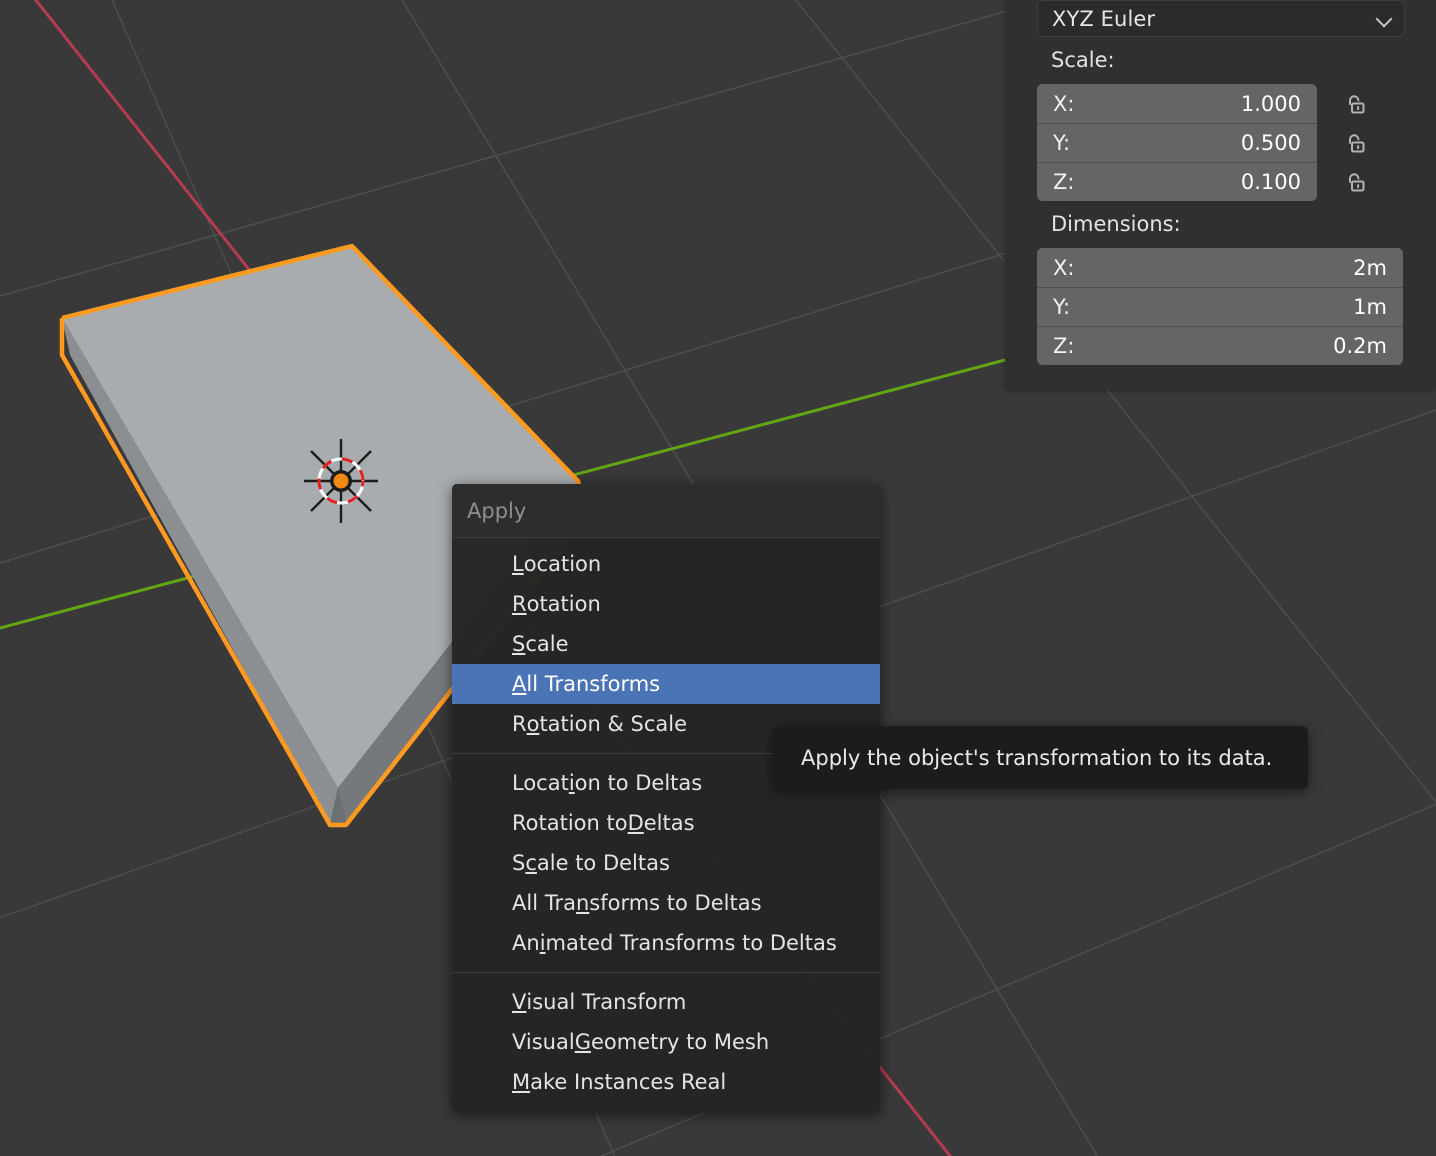  What do you see at coordinates (1116, 224) in the screenshot?
I see `dimensions-section-label: Dimensions:` at bounding box center [1116, 224].